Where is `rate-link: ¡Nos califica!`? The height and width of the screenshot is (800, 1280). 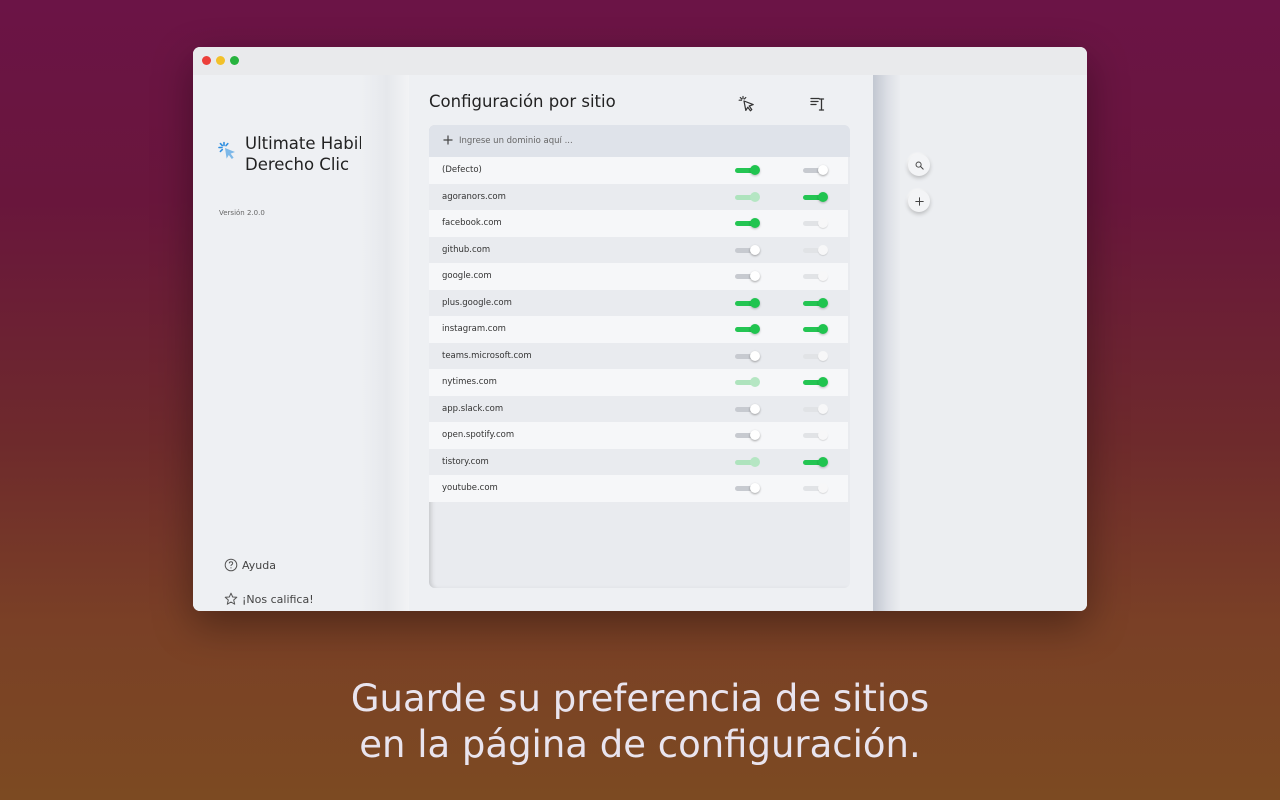 rate-link: ¡Nos califica! is located at coordinates (269, 599).